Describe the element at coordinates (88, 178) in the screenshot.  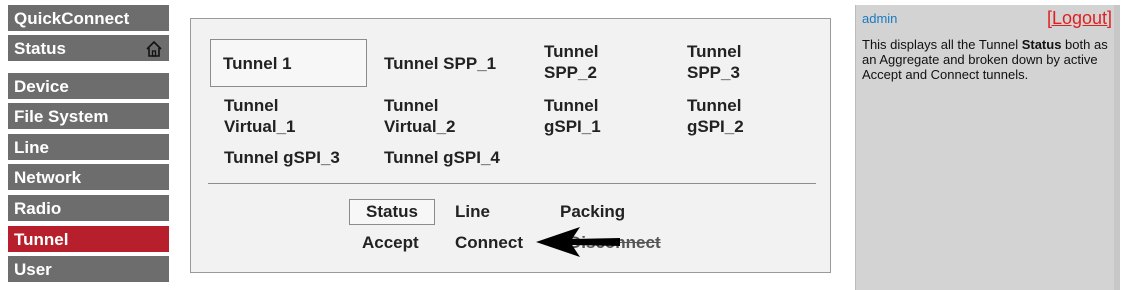
I see `sidebar-item-network: Network` at that location.